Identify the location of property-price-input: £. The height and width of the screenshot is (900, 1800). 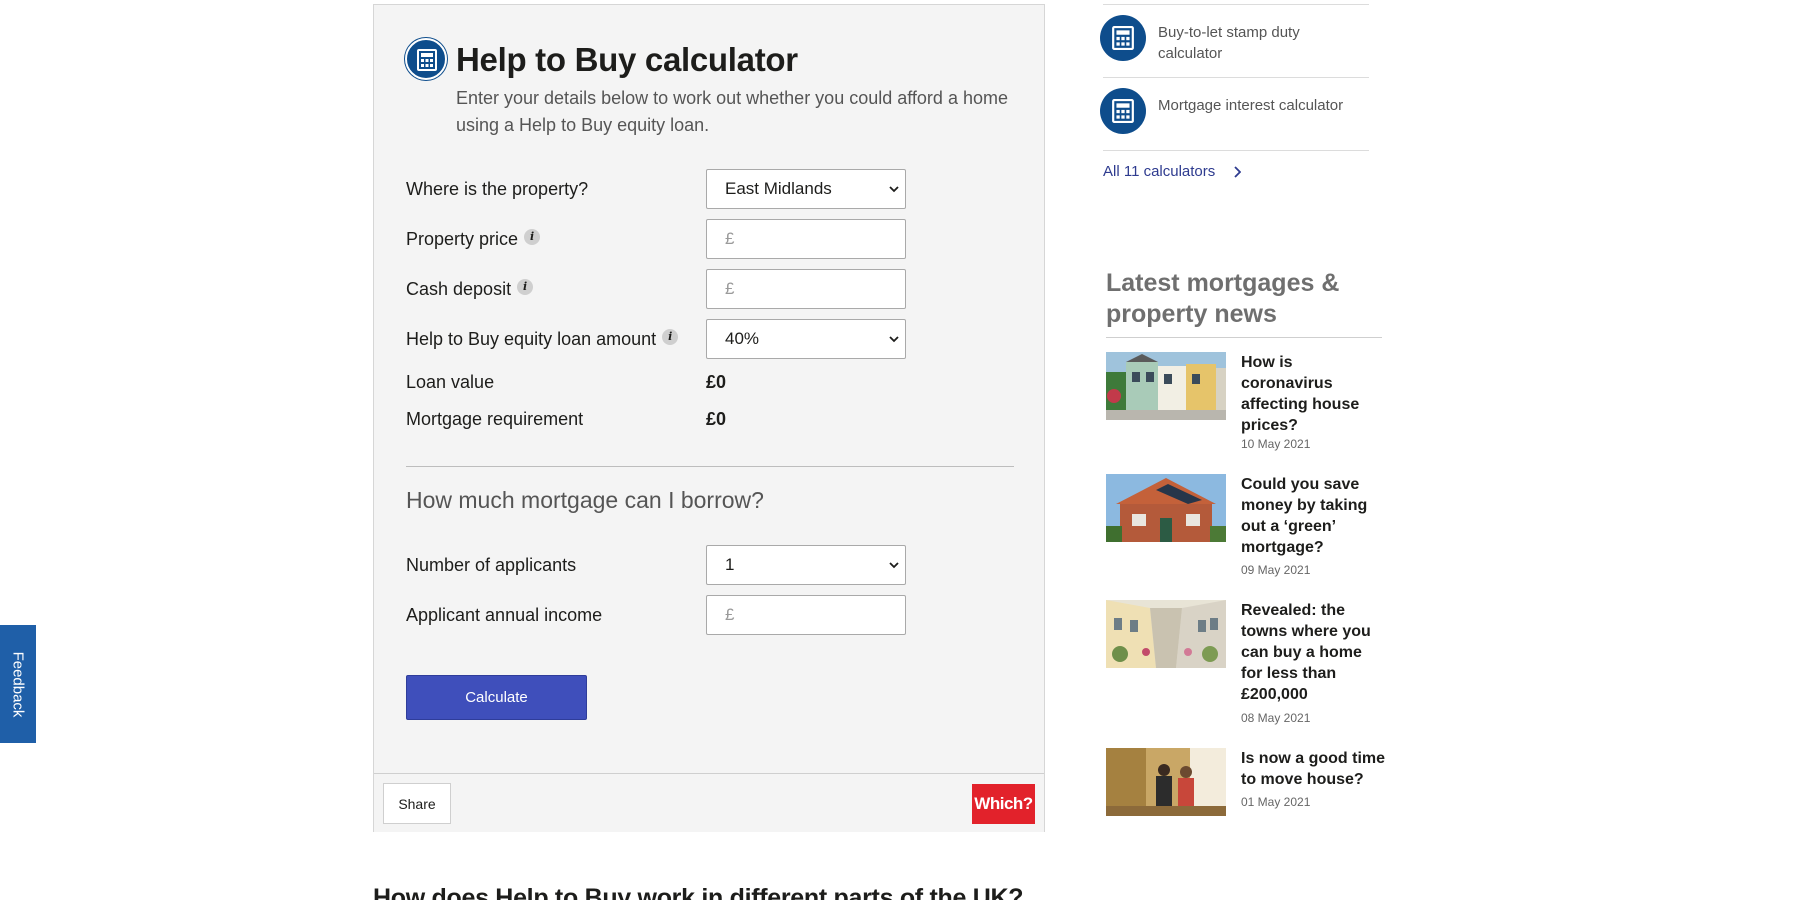
(806, 239).